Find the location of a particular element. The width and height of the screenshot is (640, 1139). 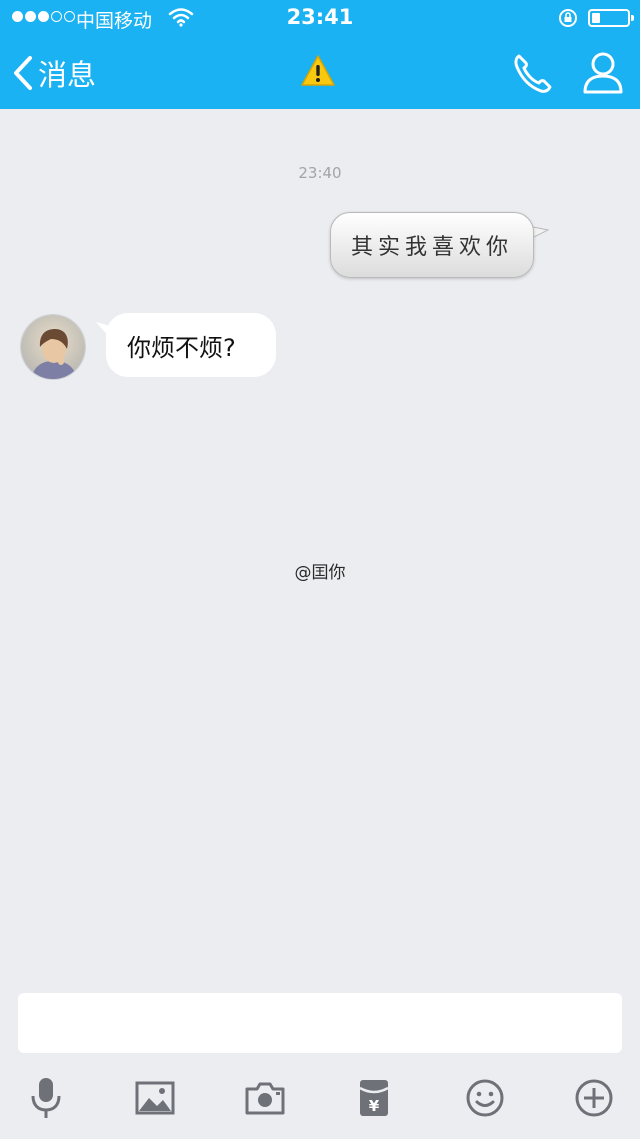

back-button: 消息 is located at coordinates (54, 73).